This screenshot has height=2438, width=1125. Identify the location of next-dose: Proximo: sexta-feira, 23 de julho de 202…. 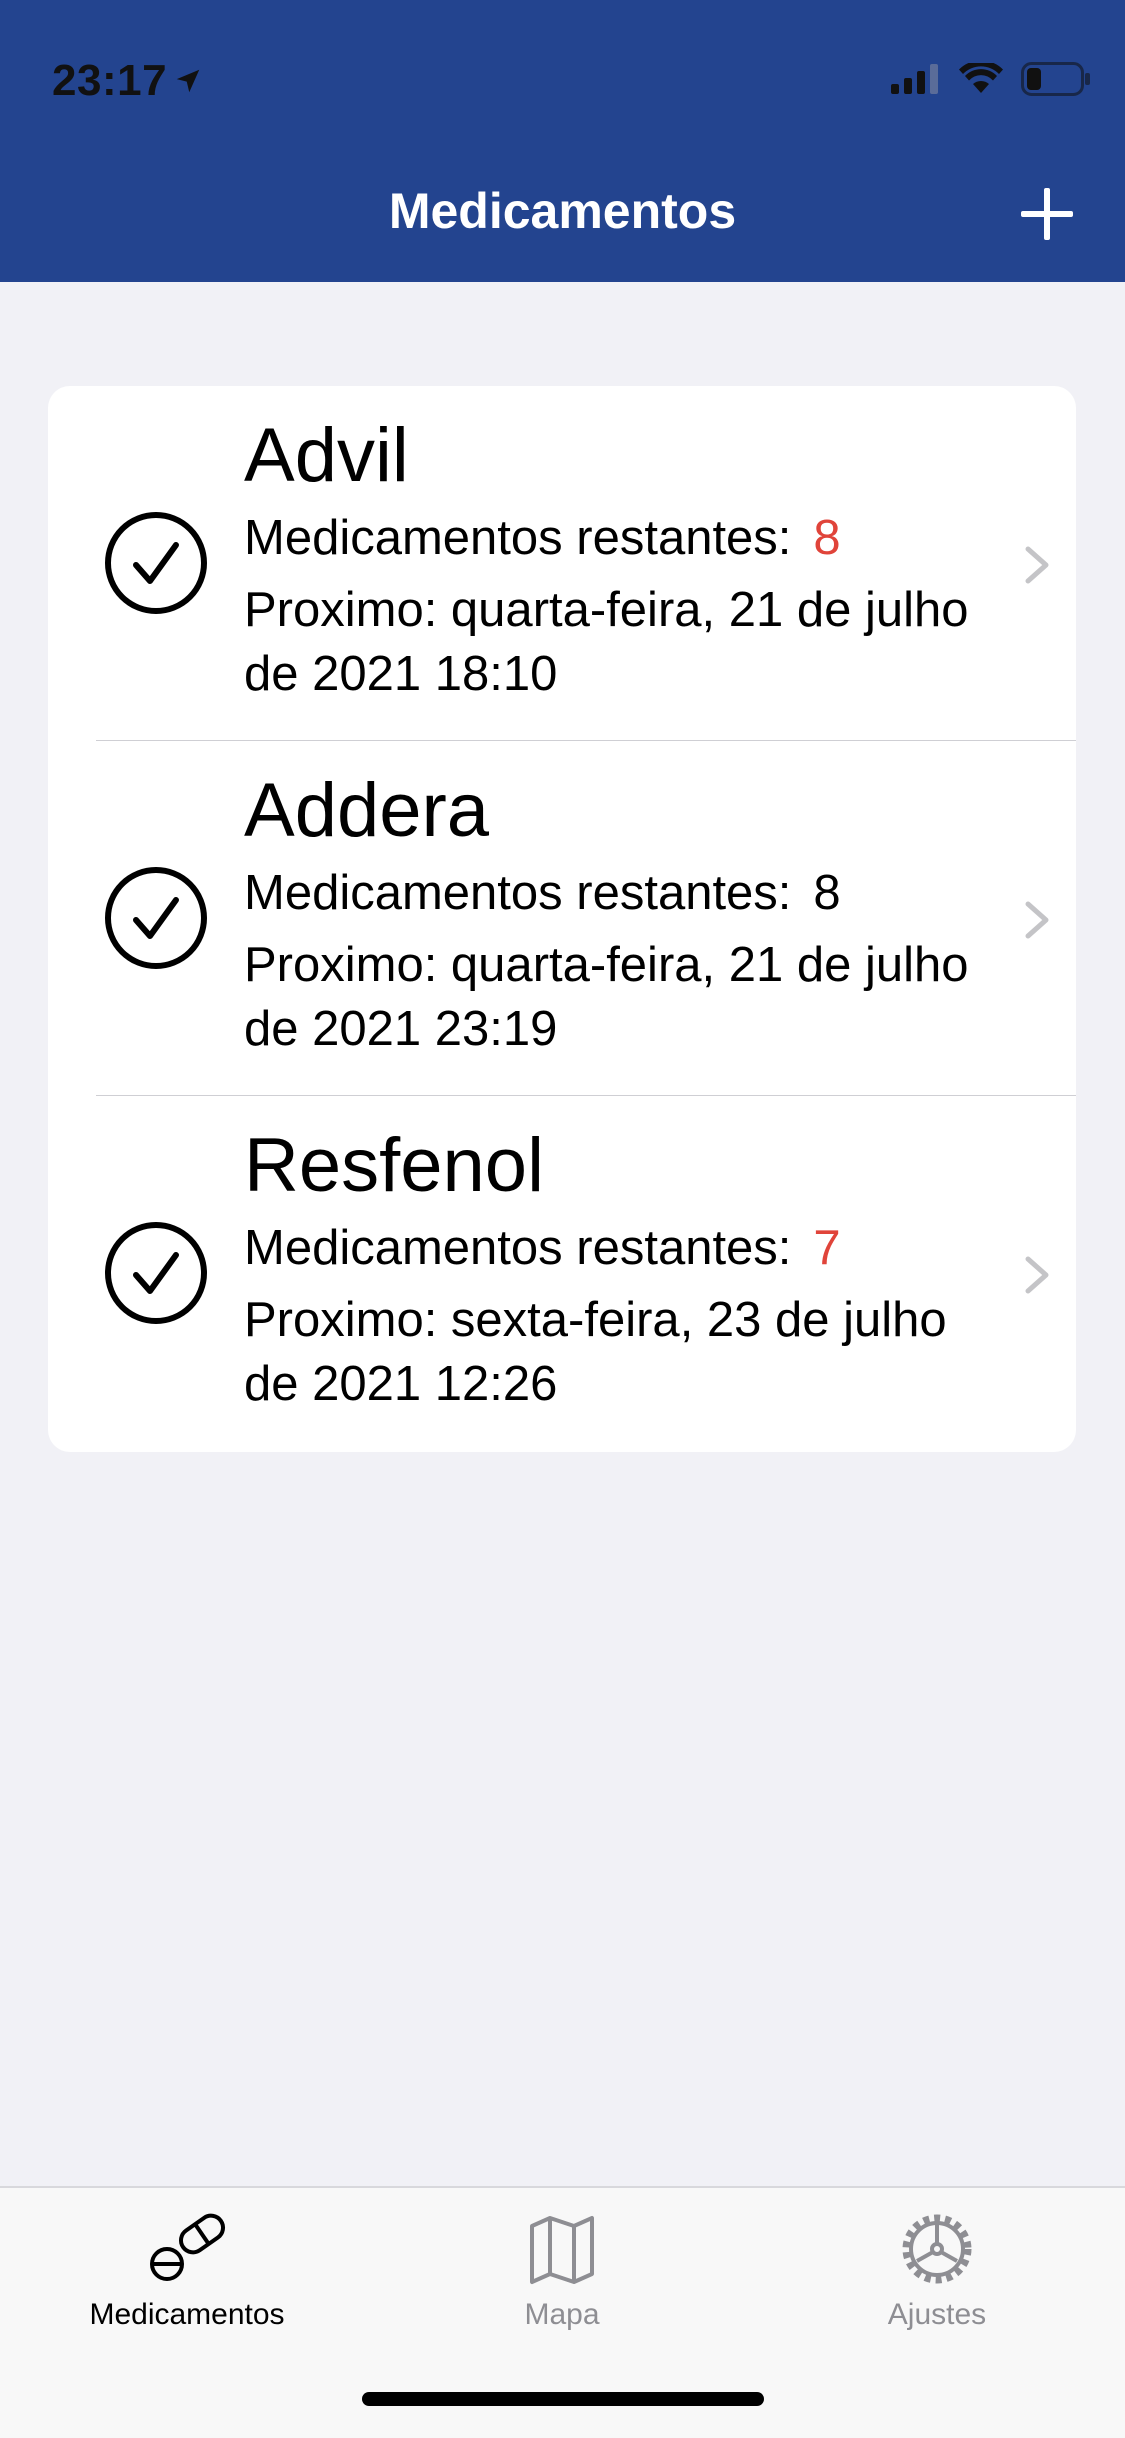
(634, 1352).